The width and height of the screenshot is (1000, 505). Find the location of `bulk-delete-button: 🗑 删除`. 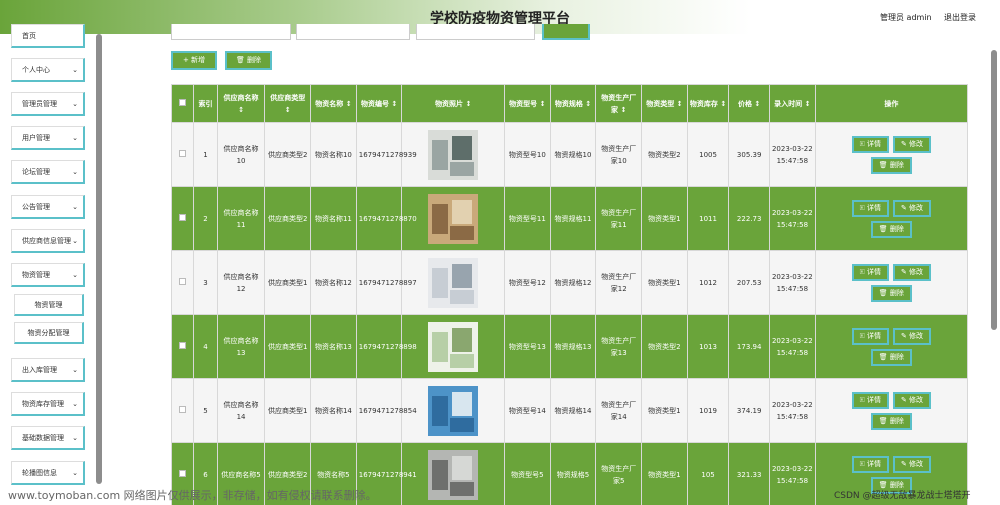

bulk-delete-button: 🗑 删除 is located at coordinates (248, 60).